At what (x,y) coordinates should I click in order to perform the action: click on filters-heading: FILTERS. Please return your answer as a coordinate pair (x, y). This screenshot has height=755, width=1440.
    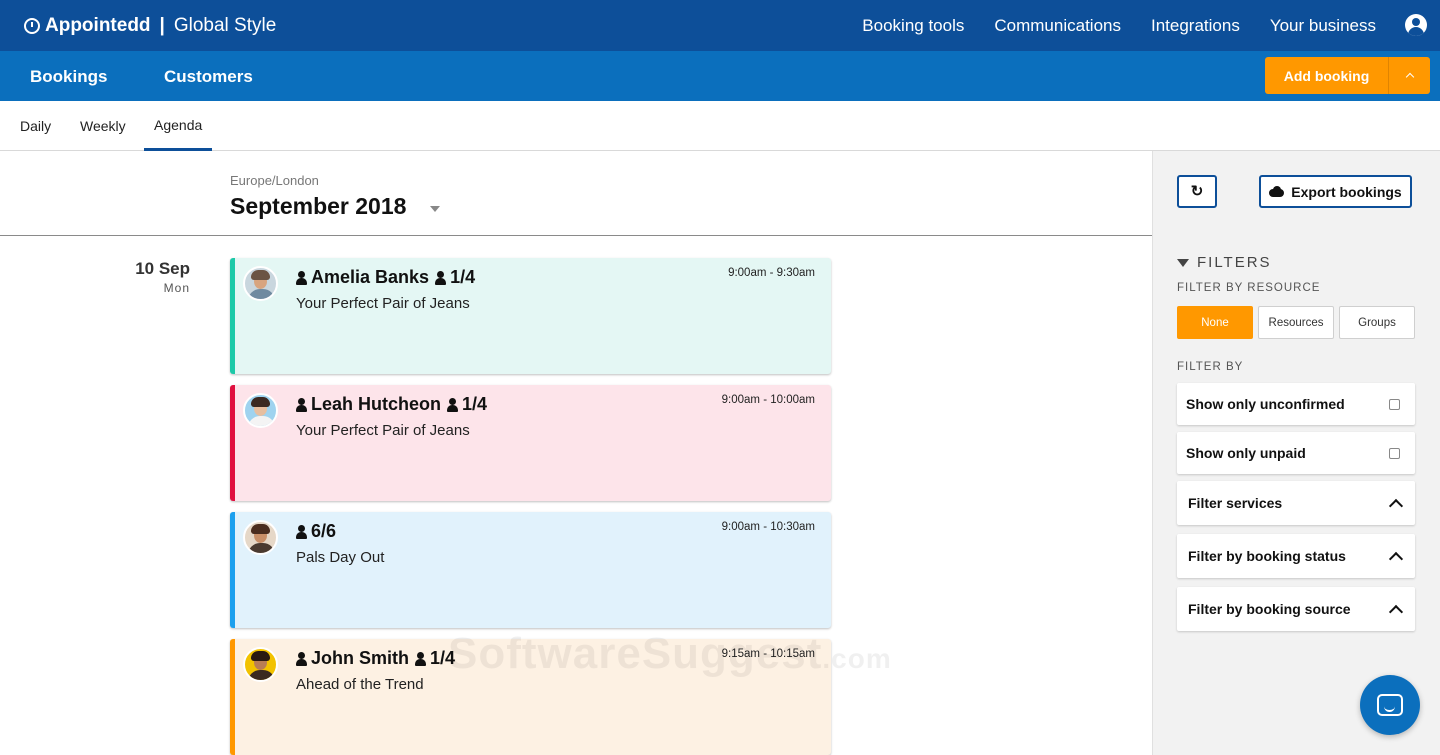
    Looking at the image, I should click on (1224, 262).